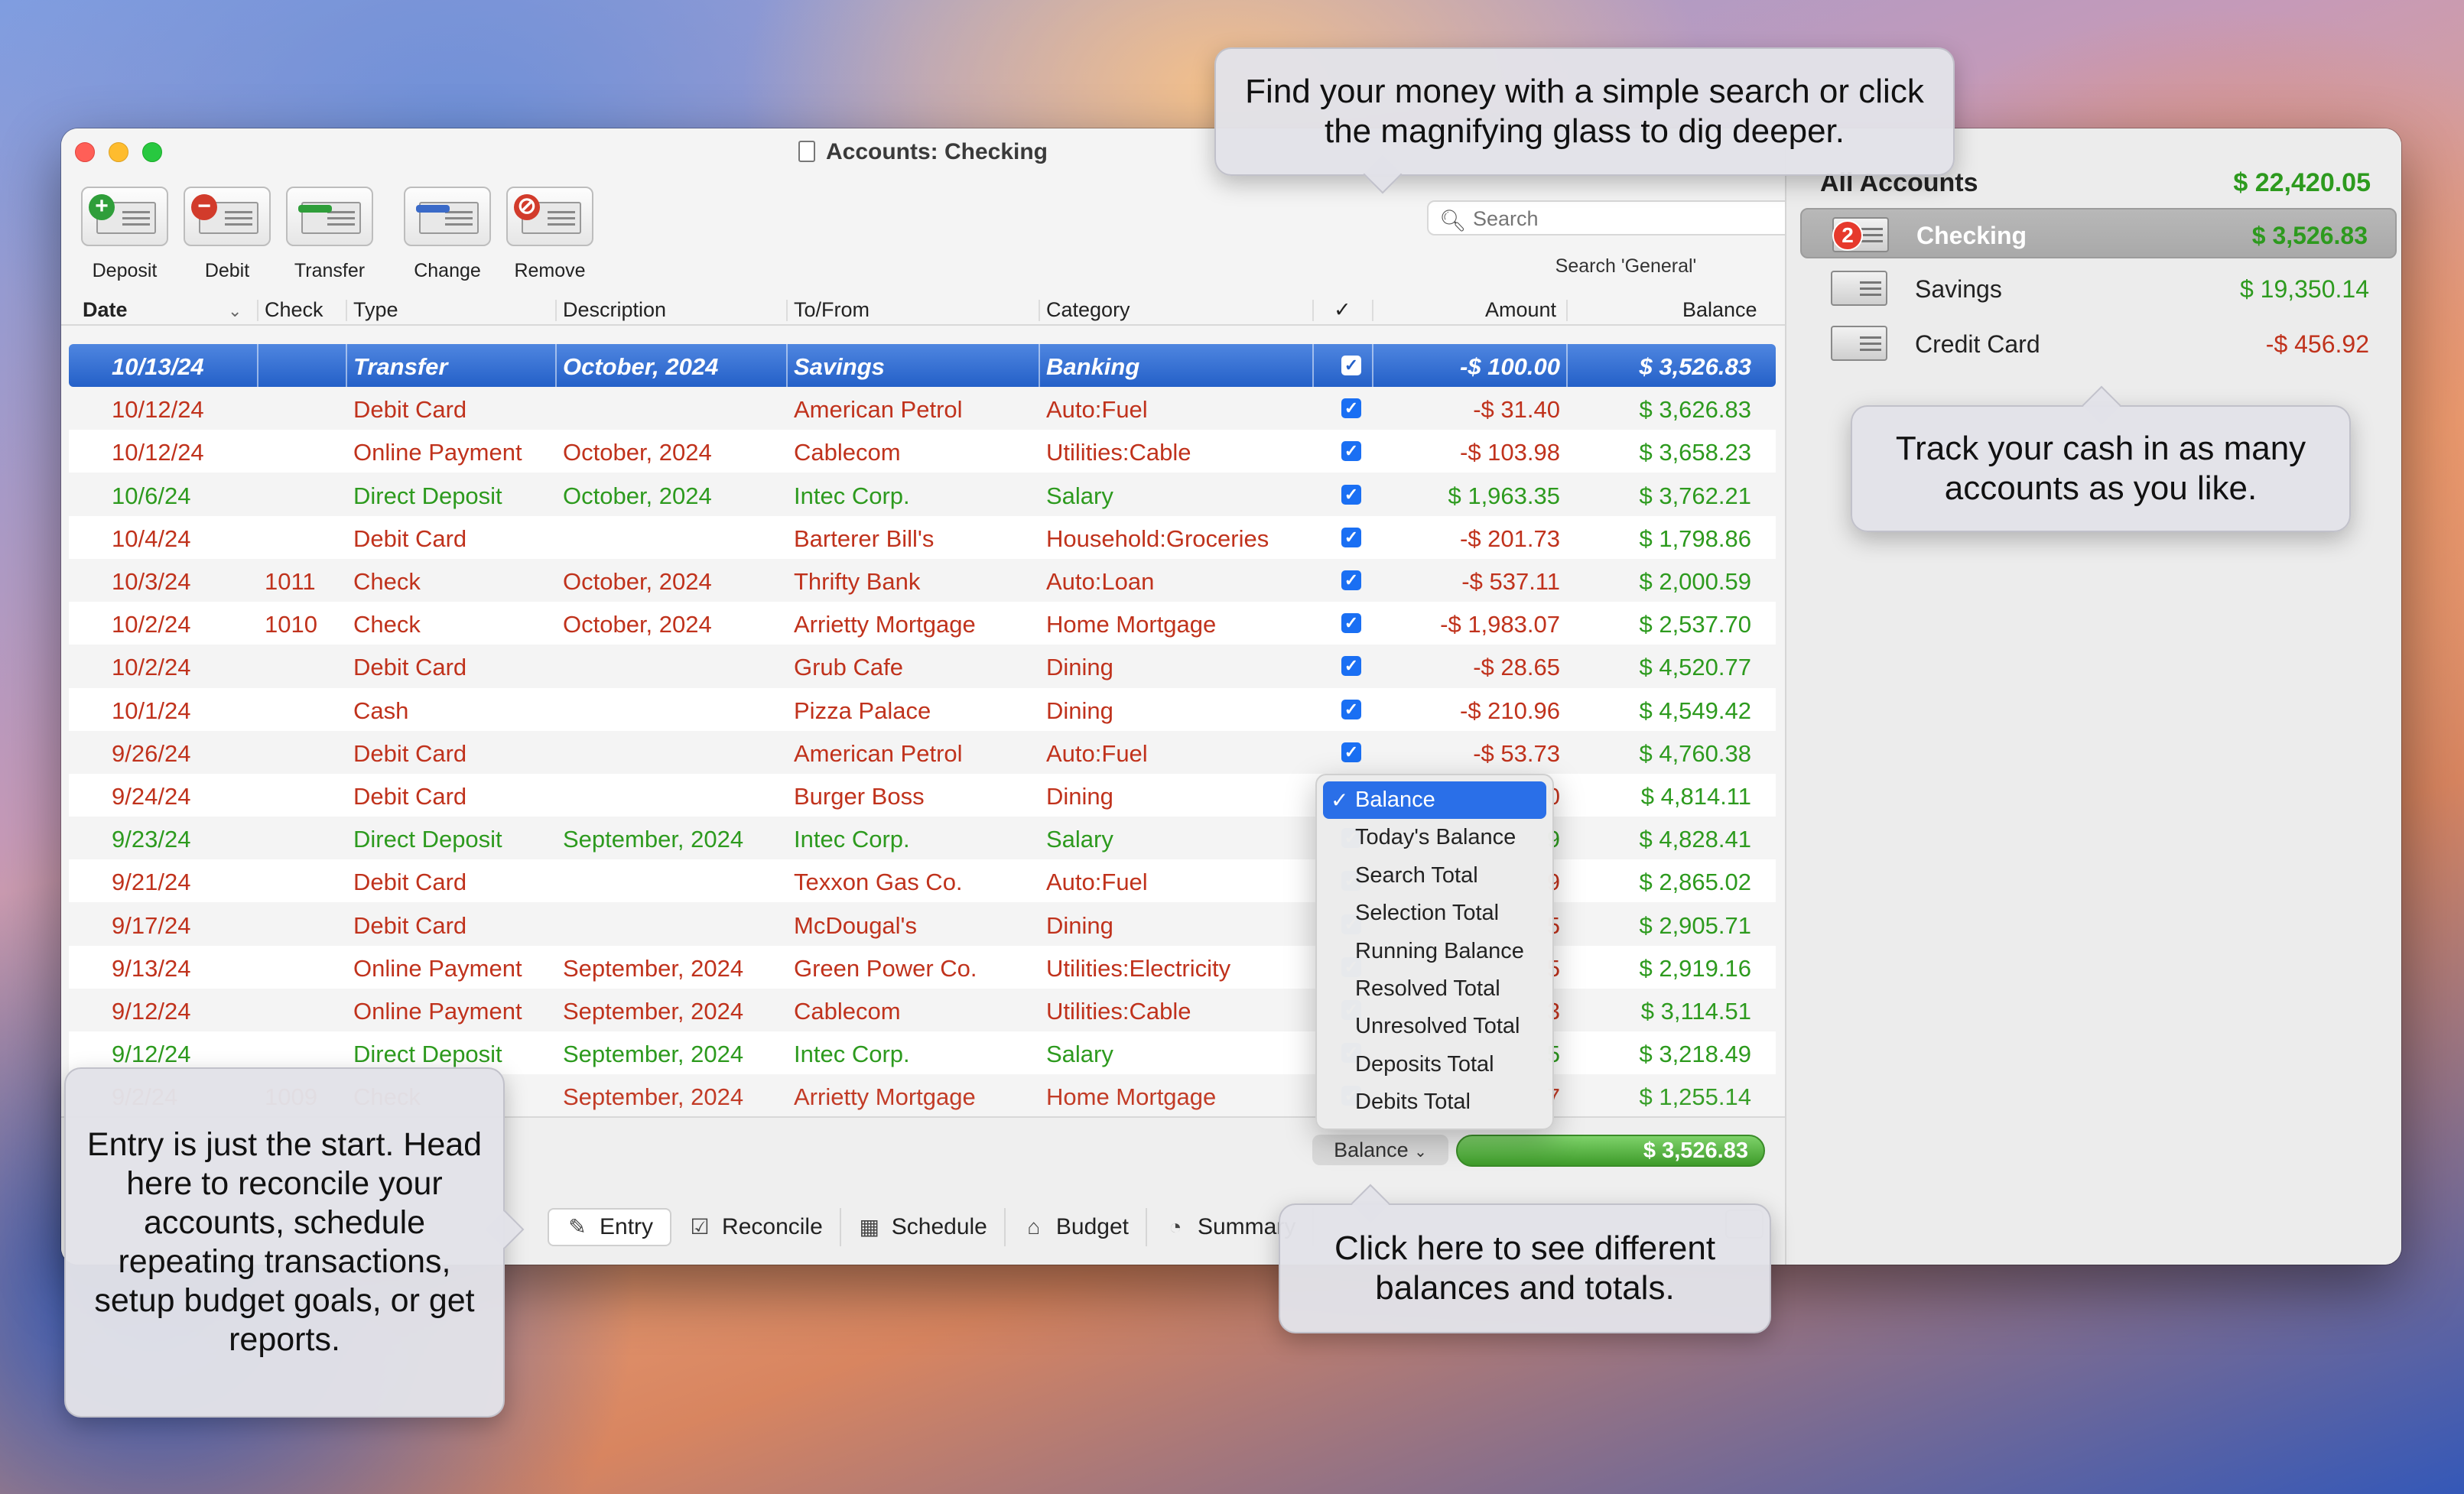 Image resolution: width=2464 pixels, height=1494 pixels. I want to click on menu-item-resolved-total: Resolved Total, so click(1434, 989).